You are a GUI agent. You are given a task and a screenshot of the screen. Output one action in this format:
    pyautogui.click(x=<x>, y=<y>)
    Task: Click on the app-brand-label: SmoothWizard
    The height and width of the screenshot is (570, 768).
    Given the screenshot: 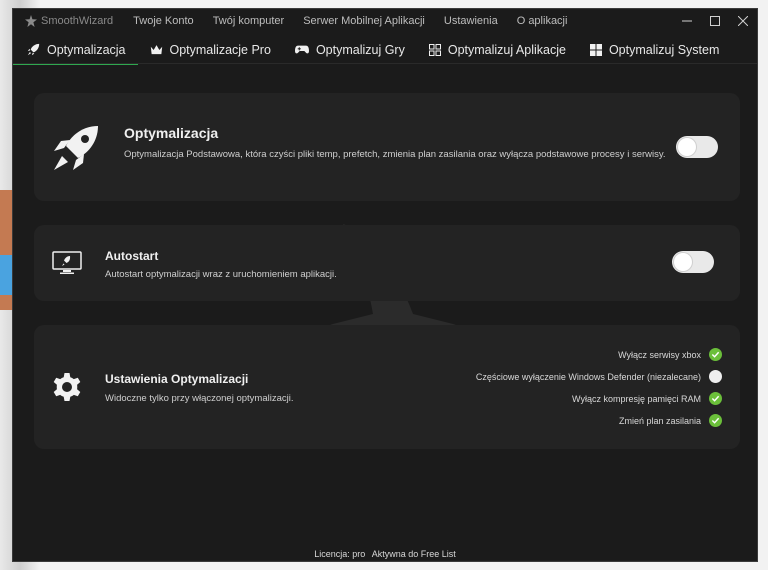 What is the action you would take?
    pyautogui.click(x=77, y=21)
    